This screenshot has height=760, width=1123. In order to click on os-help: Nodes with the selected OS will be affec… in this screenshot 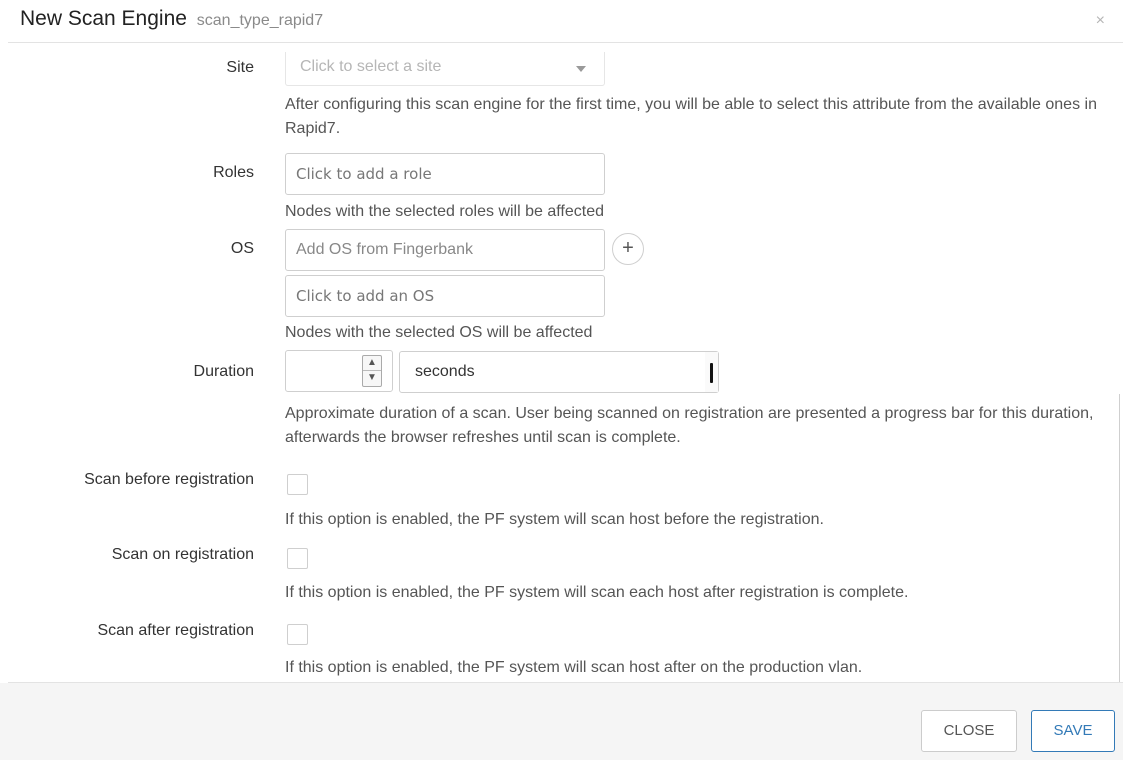, I will do `click(439, 332)`.